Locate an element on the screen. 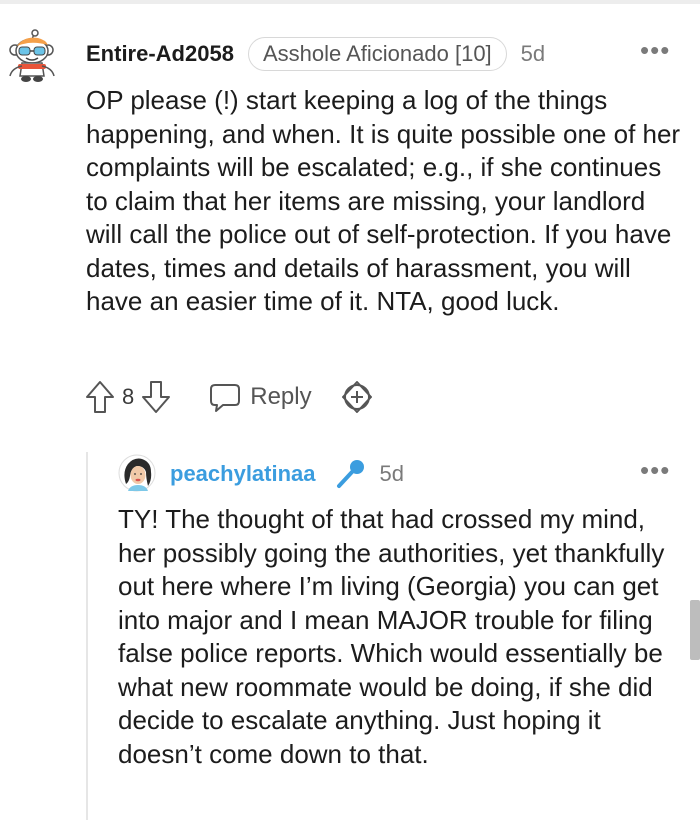  award-button is located at coordinates (357, 397).